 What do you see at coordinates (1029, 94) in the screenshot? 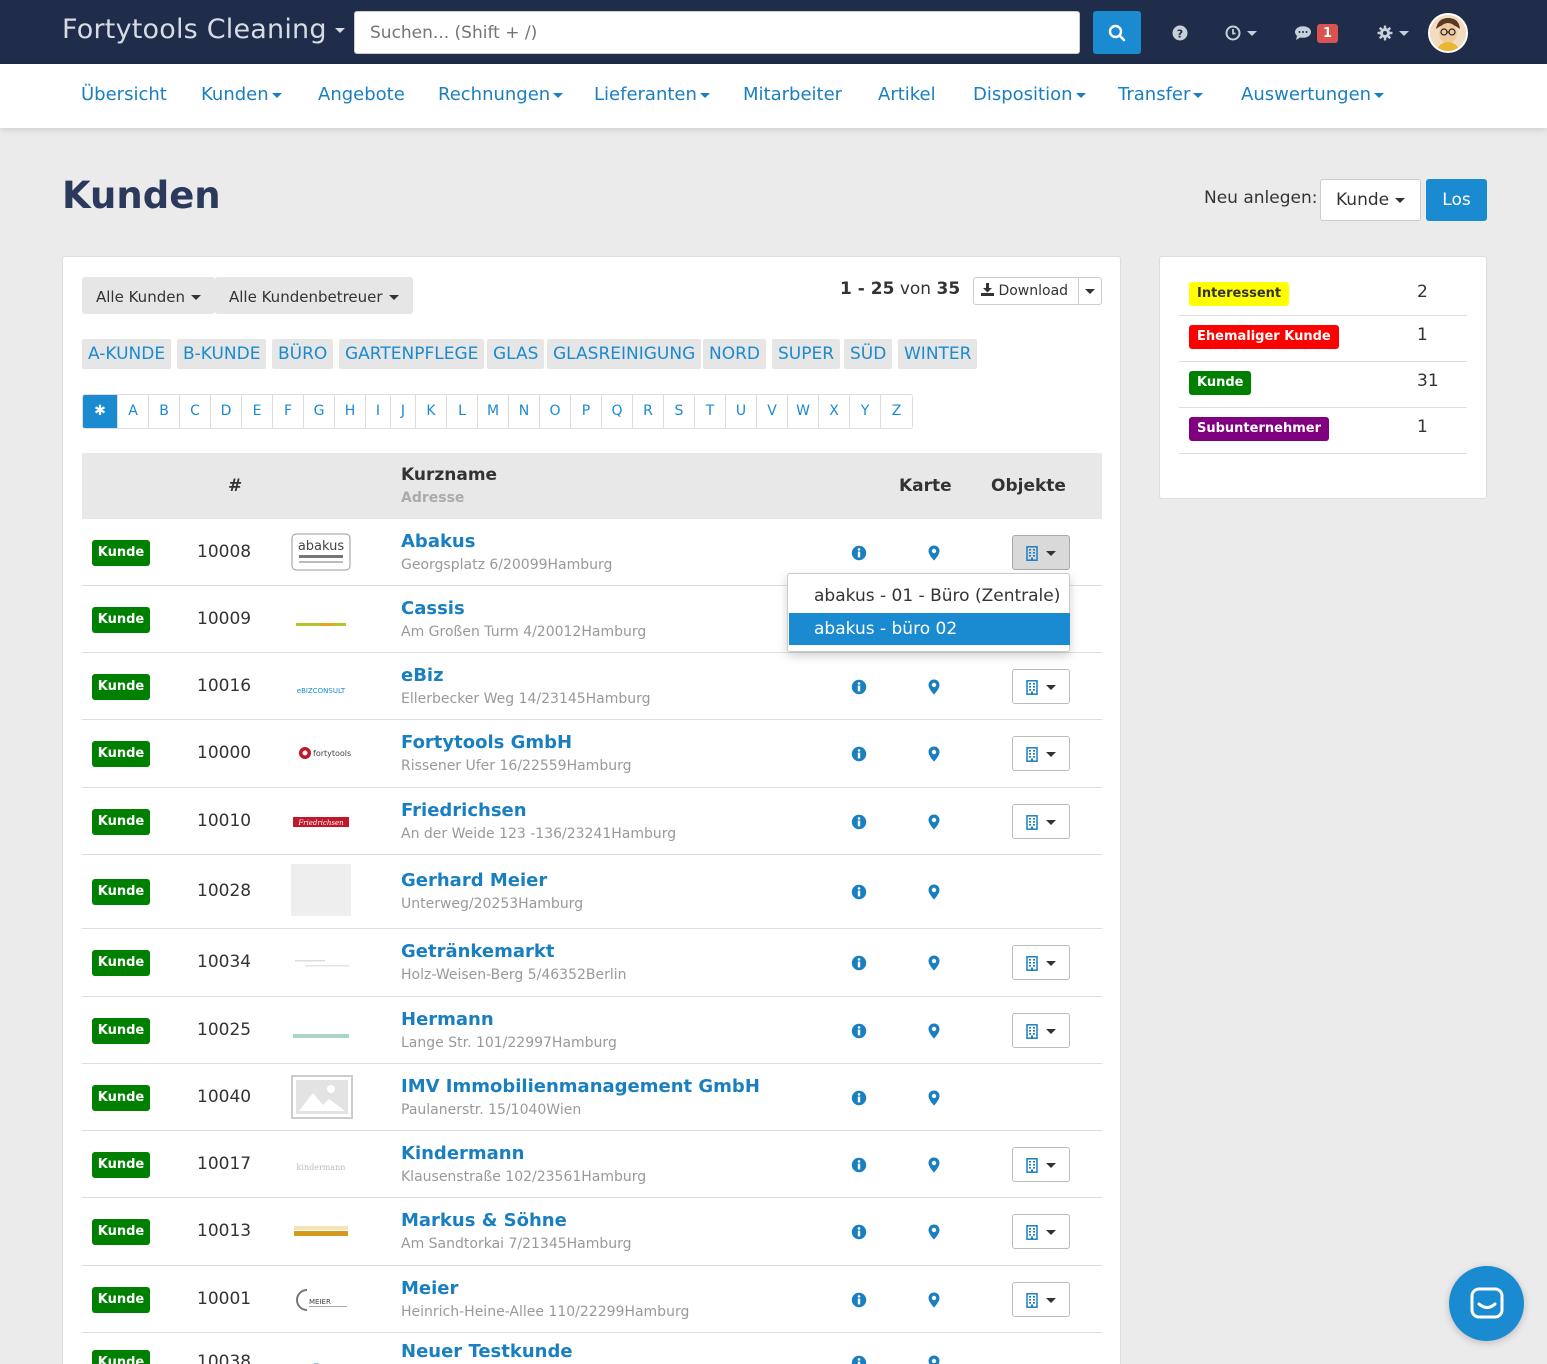
I see `nav-disposition: Disposition` at bounding box center [1029, 94].